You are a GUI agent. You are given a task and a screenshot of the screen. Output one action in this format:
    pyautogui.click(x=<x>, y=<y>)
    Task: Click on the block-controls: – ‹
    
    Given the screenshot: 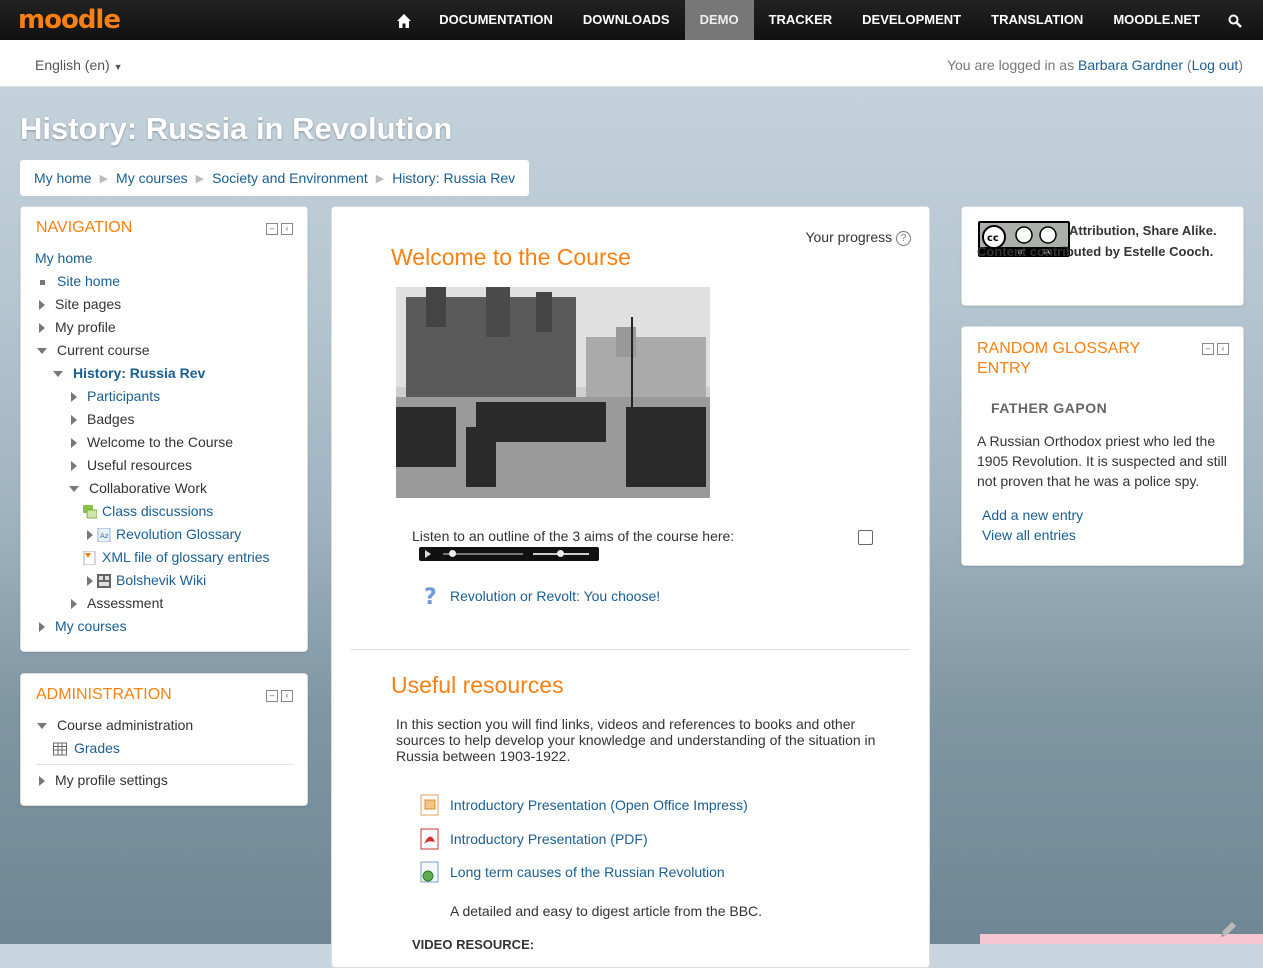 What is the action you would take?
    pyautogui.click(x=279, y=229)
    